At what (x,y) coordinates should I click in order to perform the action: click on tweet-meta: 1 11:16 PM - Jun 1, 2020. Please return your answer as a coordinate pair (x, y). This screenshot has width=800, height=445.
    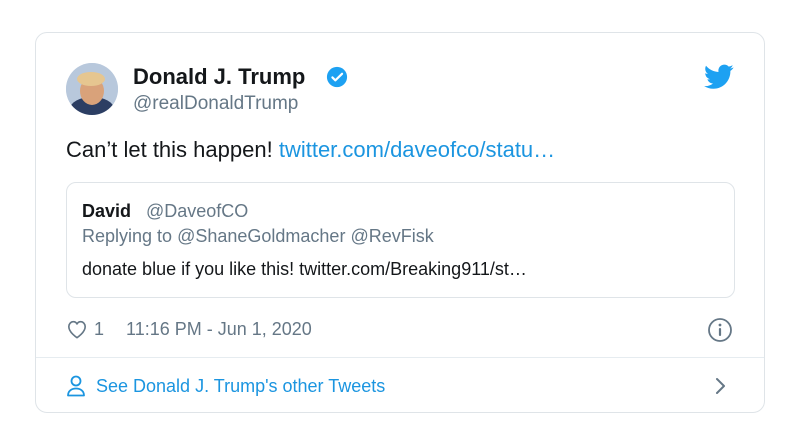
    Looking at the image, I should click on (189, 329).